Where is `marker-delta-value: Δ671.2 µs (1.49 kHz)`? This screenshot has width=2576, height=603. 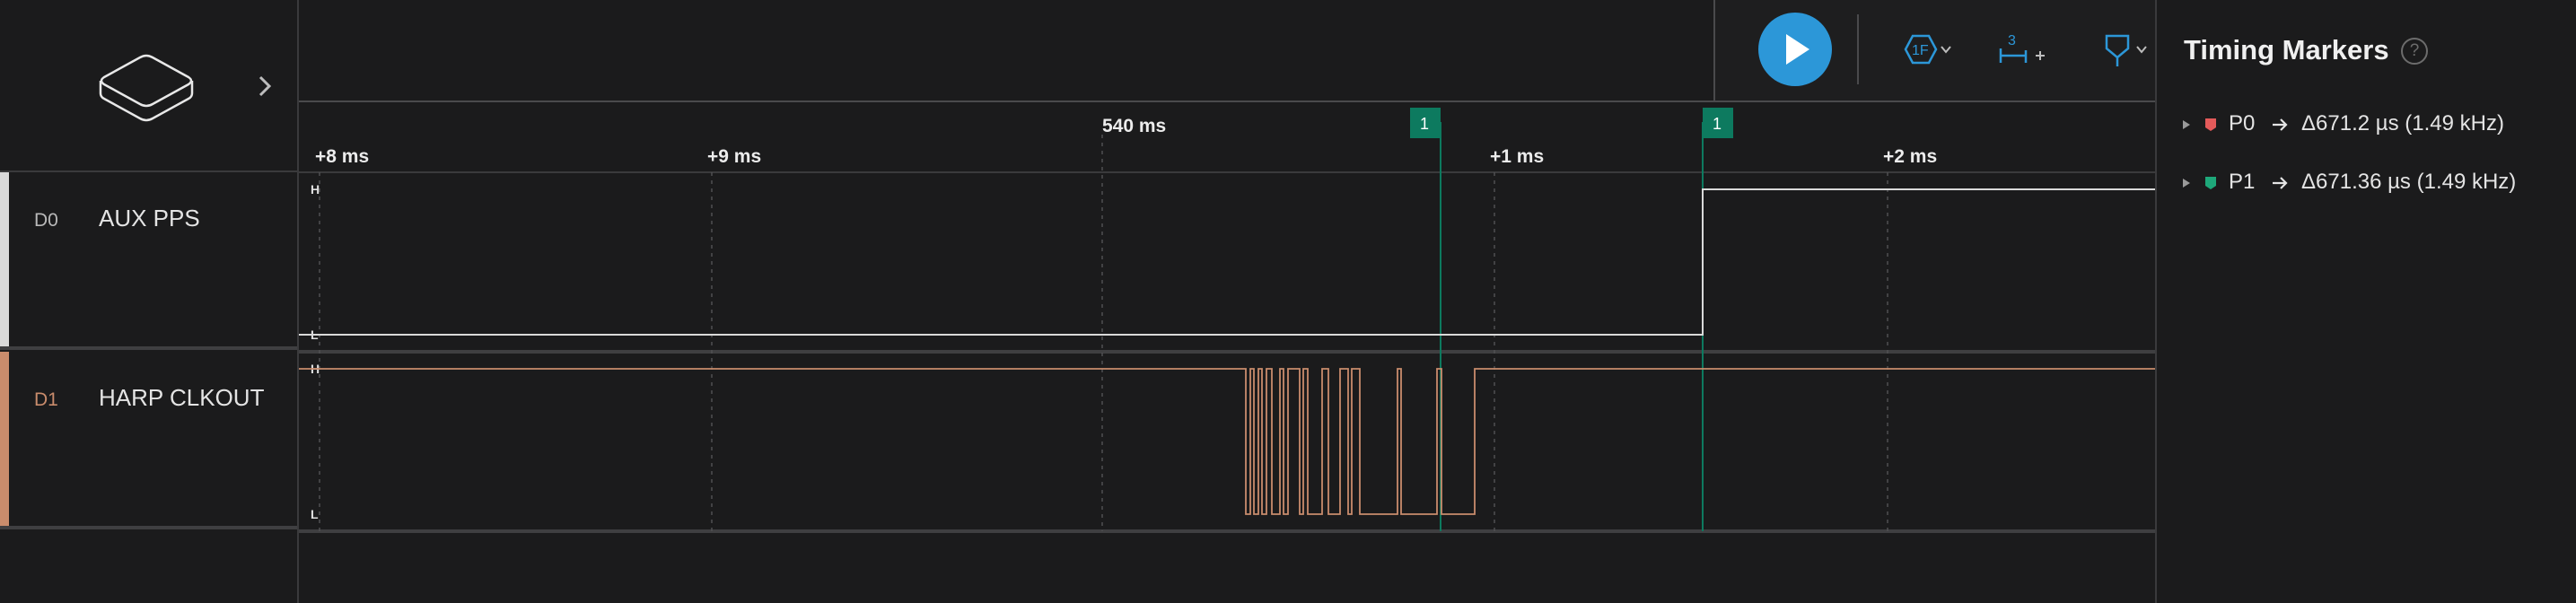
marker-delta-value: Δ671.2 µs (1.49 kHz) is located at coordinates (2402, 123).